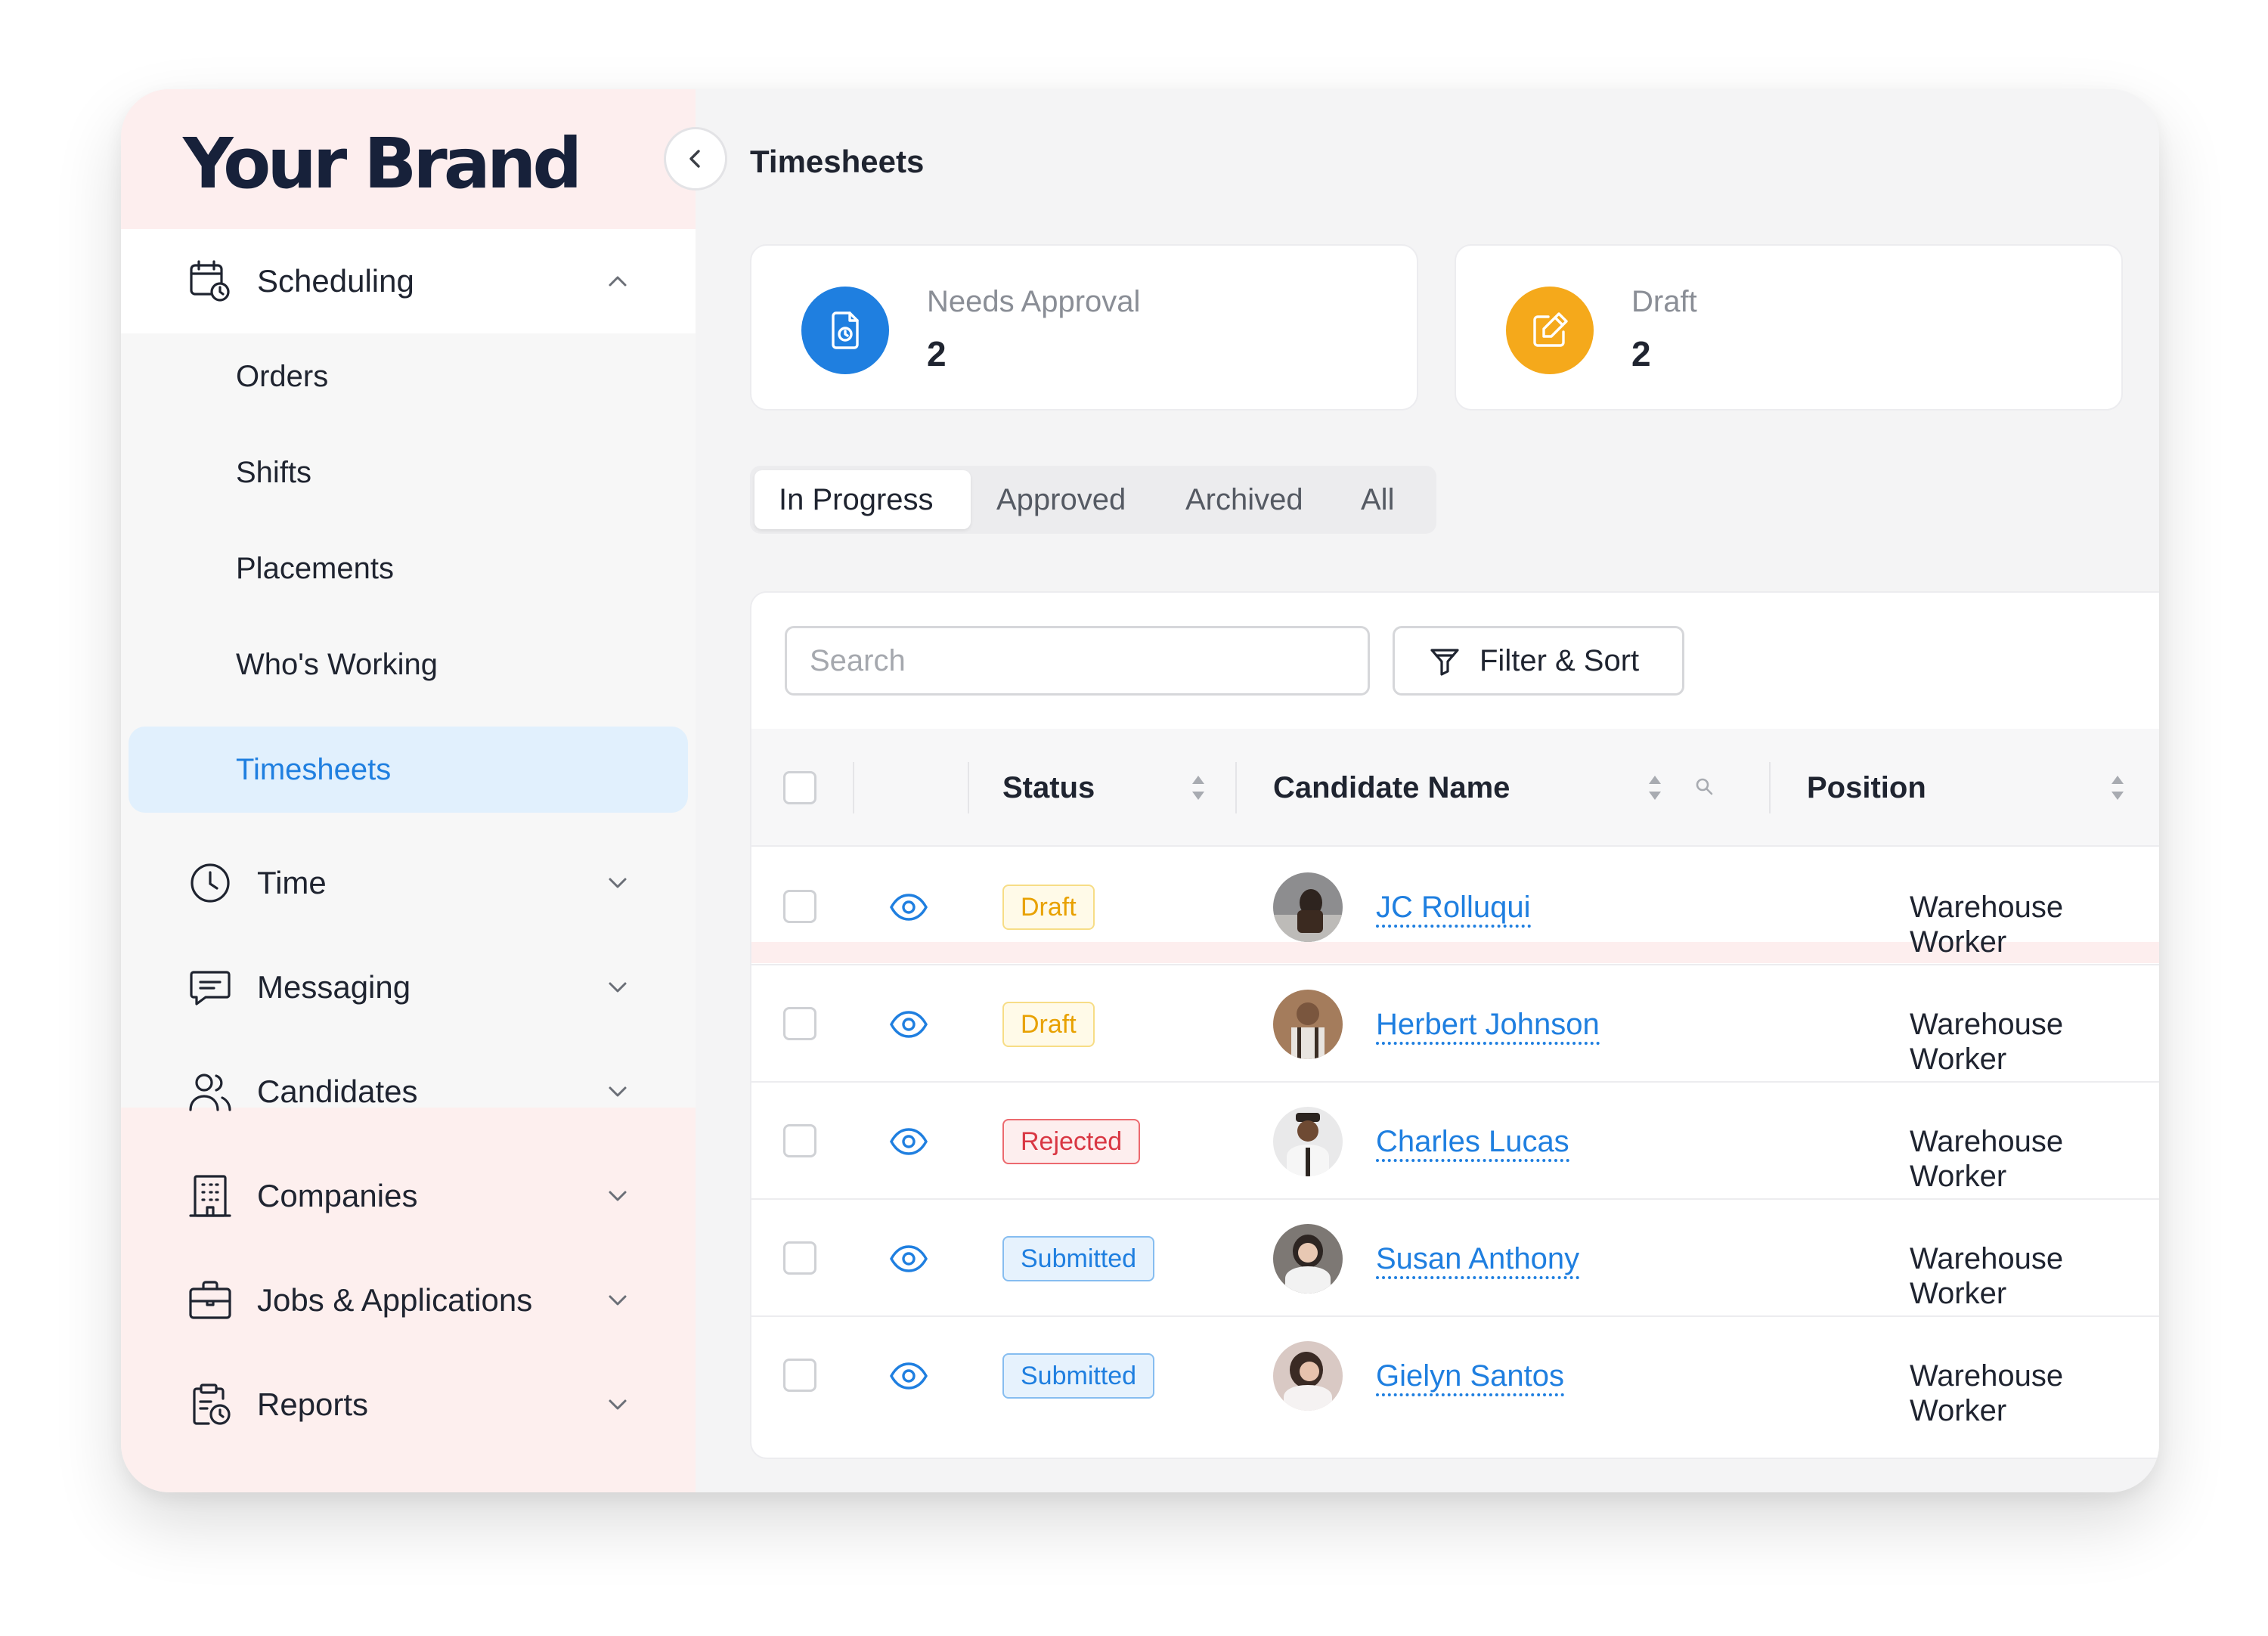 The image size is (2268, 1636). I want to click on sidebar-item-label: Messaging, so click(334, 987).